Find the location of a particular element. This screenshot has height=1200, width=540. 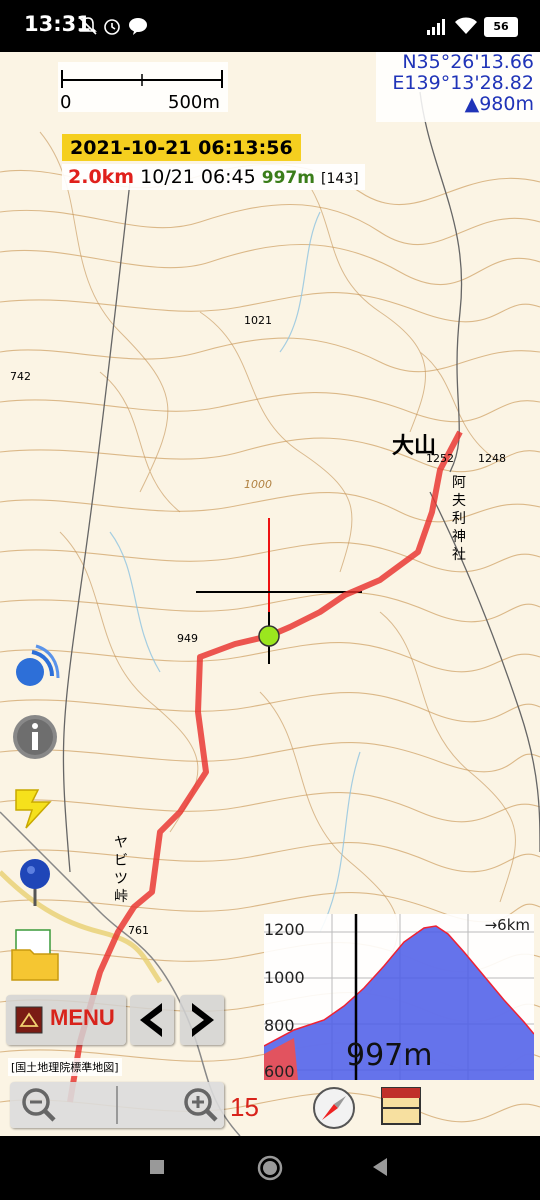

line-app-icon is located at coordinates (138, 26).